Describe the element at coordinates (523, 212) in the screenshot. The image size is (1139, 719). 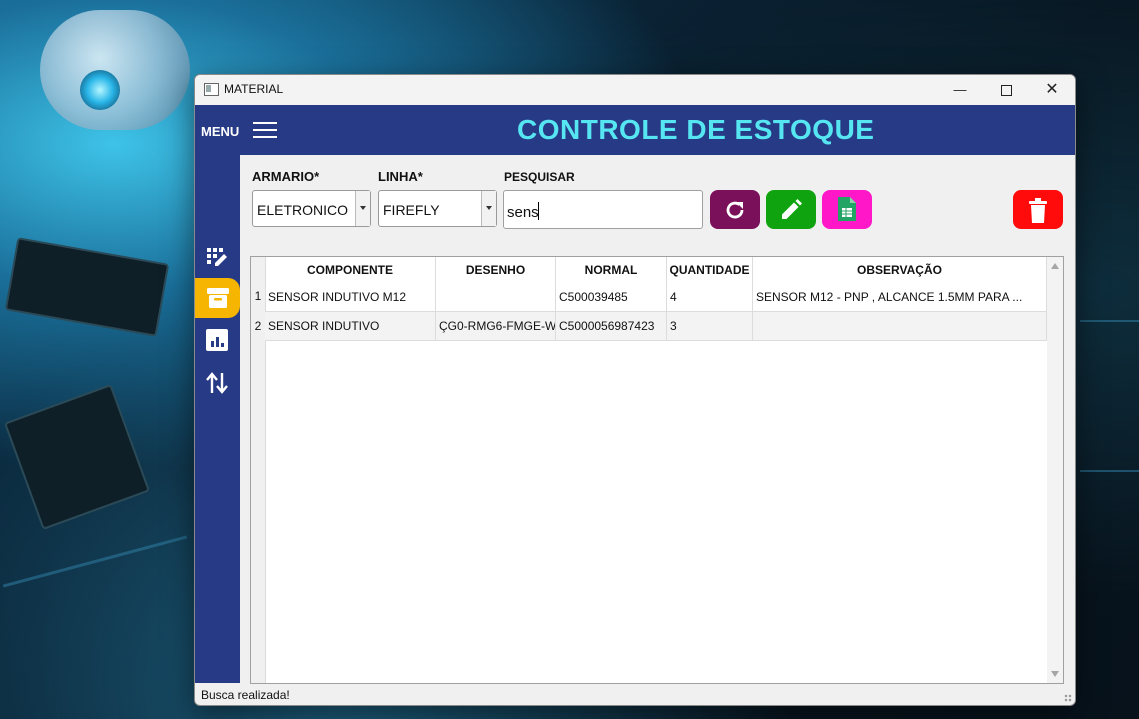
I see `search-value: sens` at that location.